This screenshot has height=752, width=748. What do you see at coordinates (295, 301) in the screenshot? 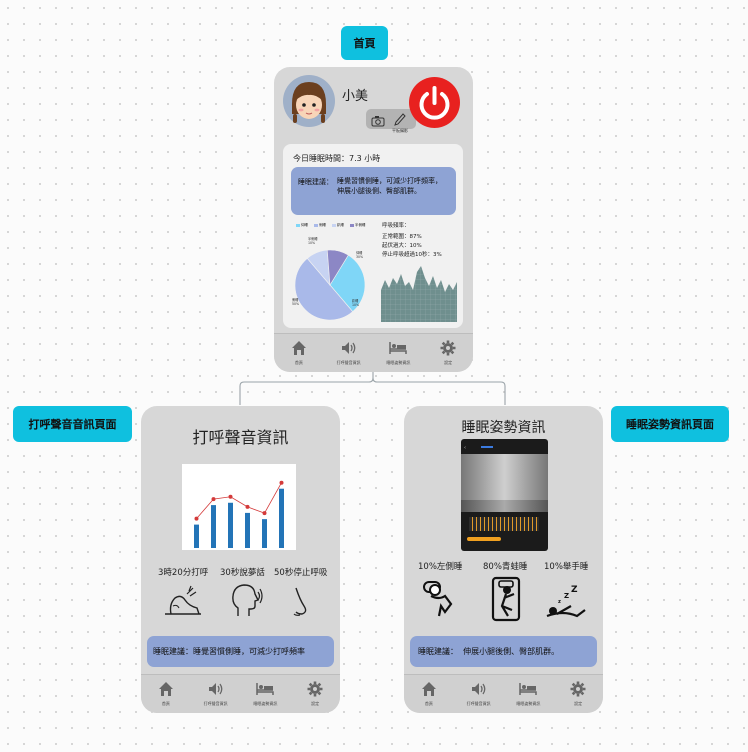
I see `pie-slice-label: 側睡 50%` at bounding box center [295, 301].